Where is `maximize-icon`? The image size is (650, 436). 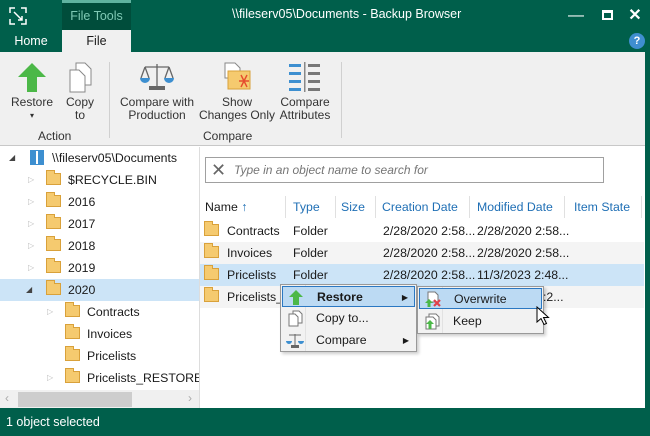 maximize-icon is located at coordinates (607, 16).